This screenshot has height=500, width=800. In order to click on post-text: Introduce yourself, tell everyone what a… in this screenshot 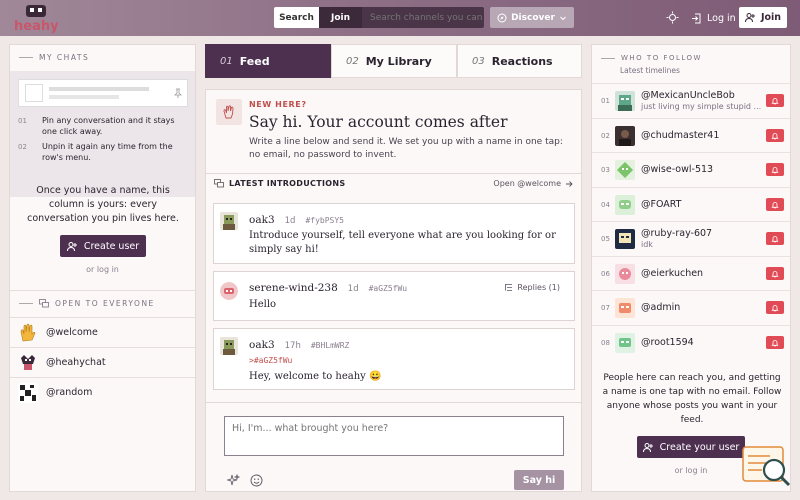, I will do `click(402, 242)`.